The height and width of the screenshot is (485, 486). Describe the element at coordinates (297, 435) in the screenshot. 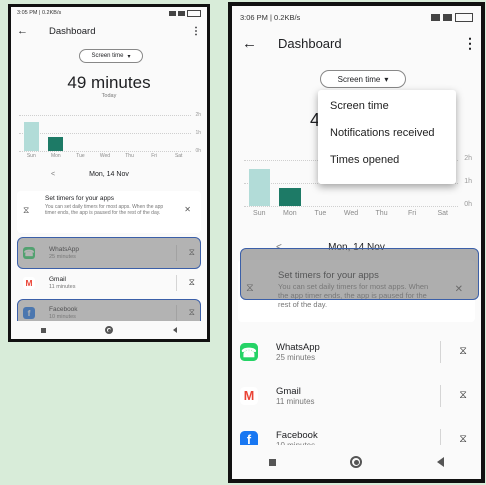

I see `app-name: Facebook` at that location.